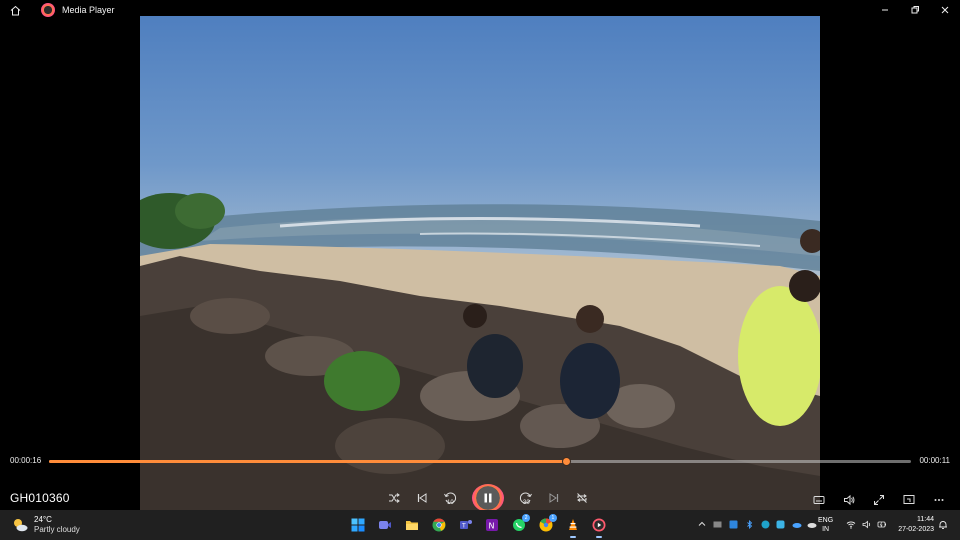  Describe the element at coordinates (913, 525) in the screenshot. I see `taskbar-clock: 11:44 27-02-2023` at that location.